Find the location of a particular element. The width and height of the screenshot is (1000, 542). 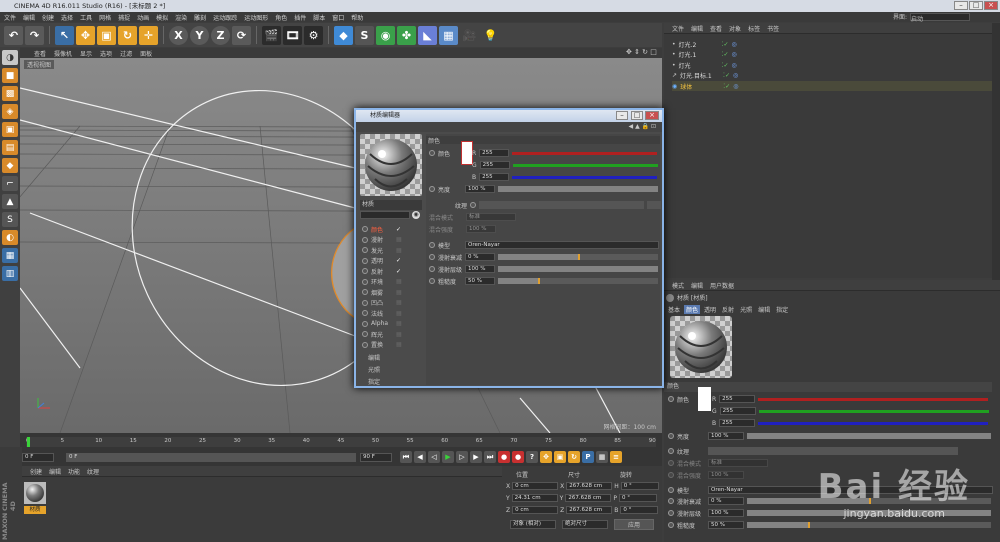

attr-tab: 编辑 is located at coordinates (764, 309).